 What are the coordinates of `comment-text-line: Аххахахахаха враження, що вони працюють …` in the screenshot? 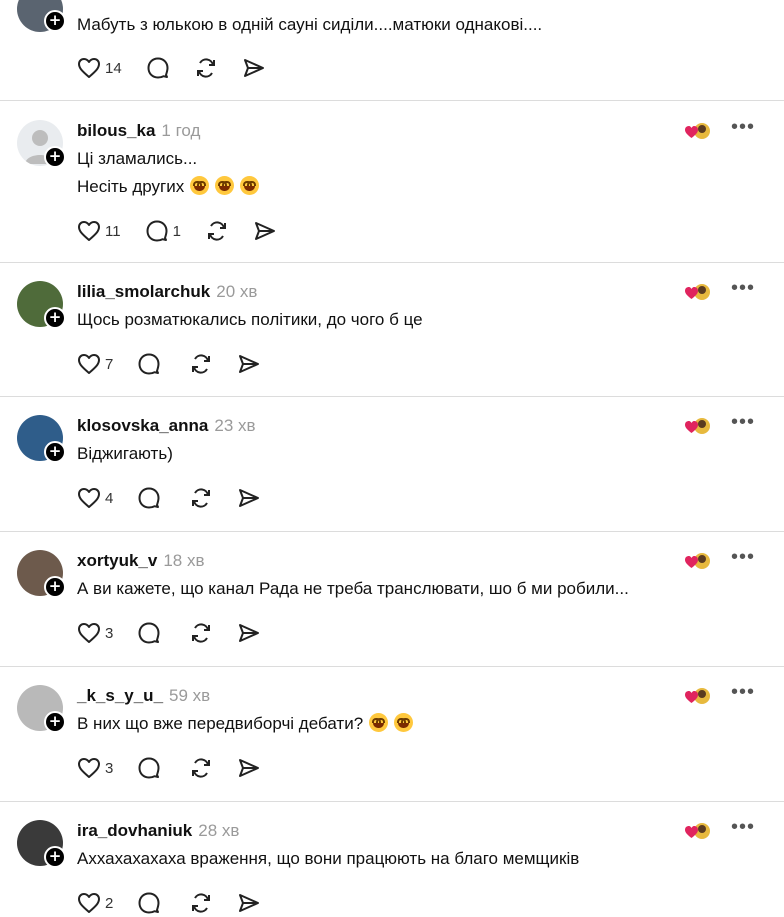 It's located at (328, 858).